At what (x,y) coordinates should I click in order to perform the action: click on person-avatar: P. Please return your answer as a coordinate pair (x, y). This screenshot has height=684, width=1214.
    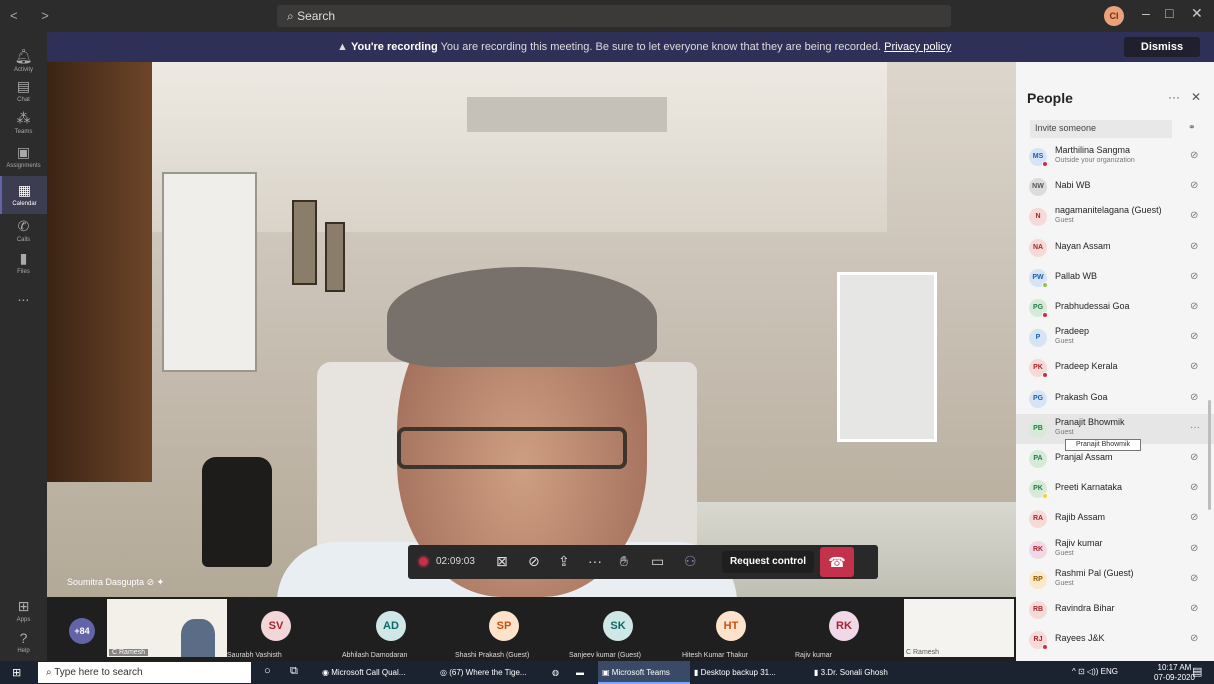
    Looking at the image, I should click on (1038, 338).